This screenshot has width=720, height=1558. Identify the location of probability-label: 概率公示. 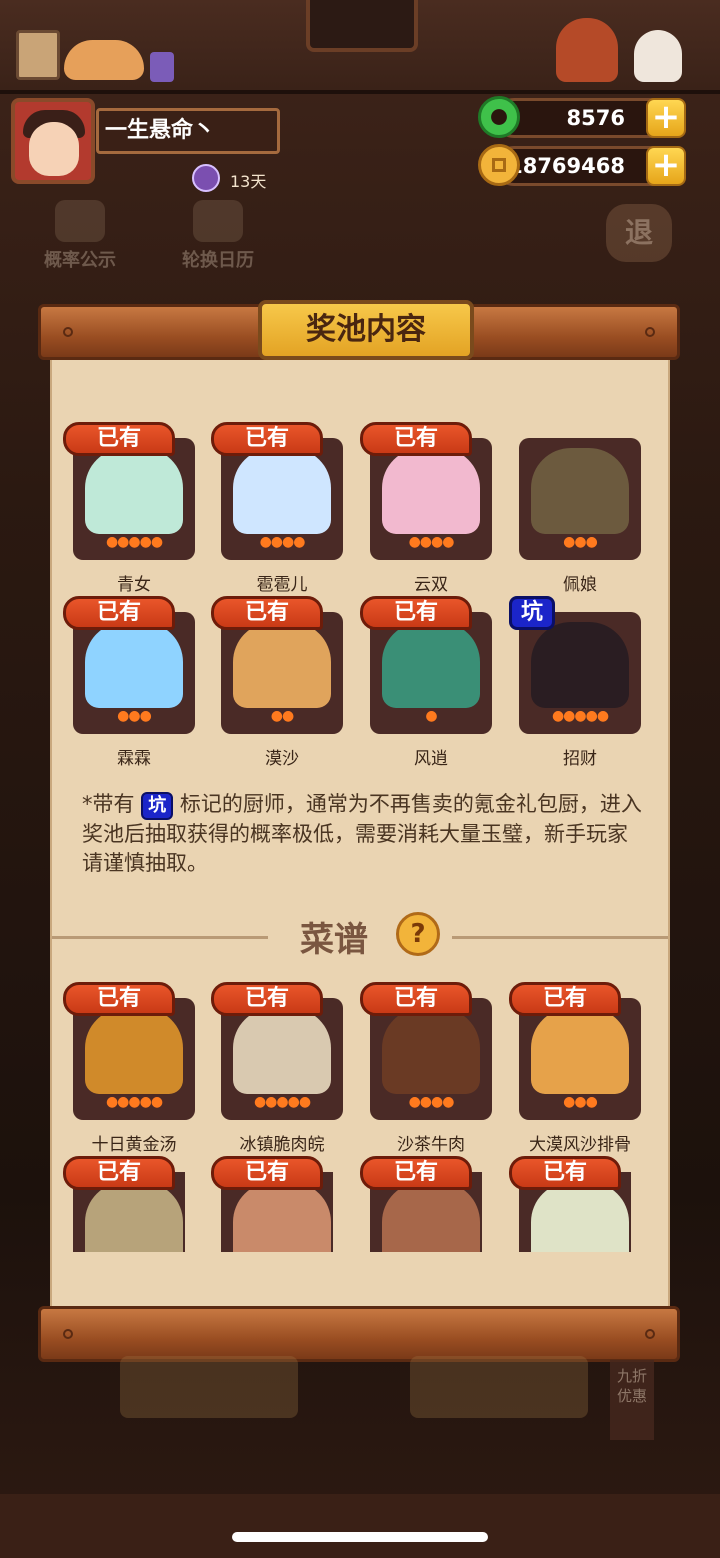
(80, 260).